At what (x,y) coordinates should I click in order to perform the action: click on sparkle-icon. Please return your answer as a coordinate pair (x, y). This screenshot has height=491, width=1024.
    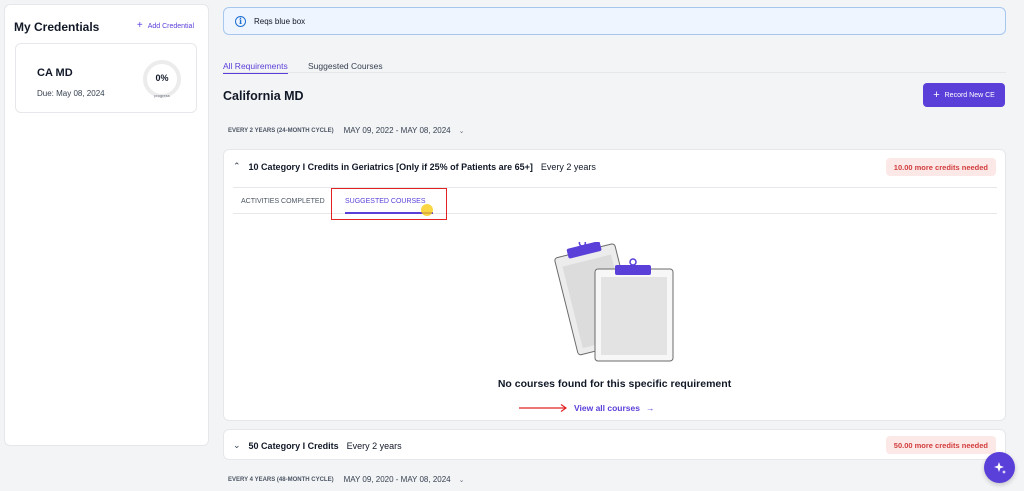
    Looking at the image, I should click on (999, 467).